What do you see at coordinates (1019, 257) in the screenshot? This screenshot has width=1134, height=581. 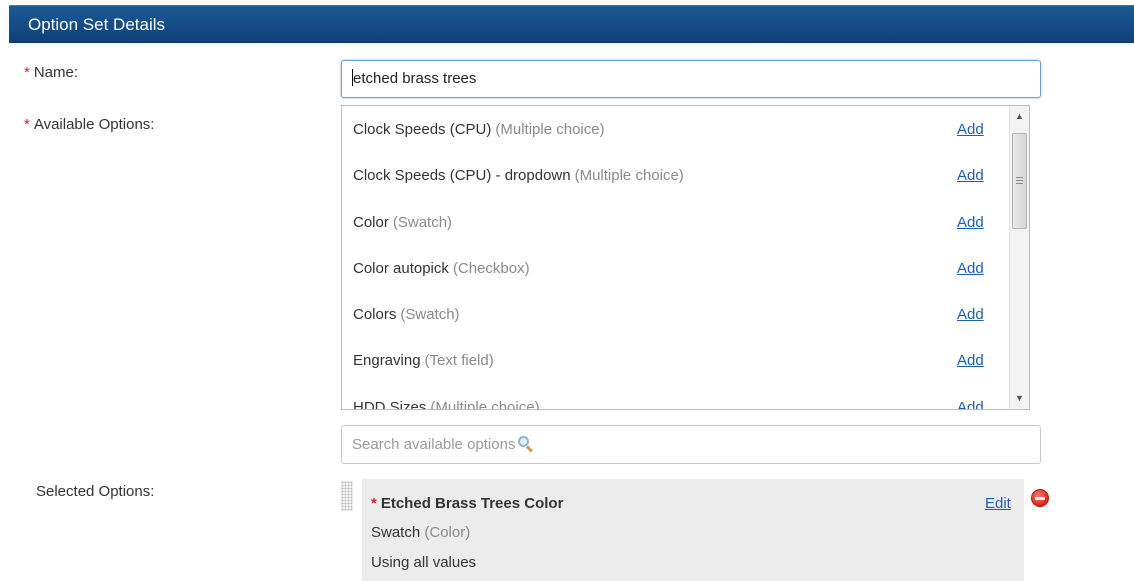 I see `options-scrollbar: ▲ ▼` at bounding box center [1019, 257].